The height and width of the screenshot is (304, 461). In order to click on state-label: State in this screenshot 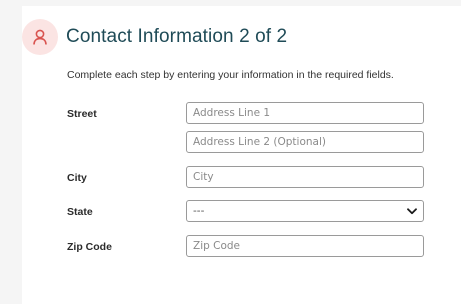, I will do `click(80, 212)`.